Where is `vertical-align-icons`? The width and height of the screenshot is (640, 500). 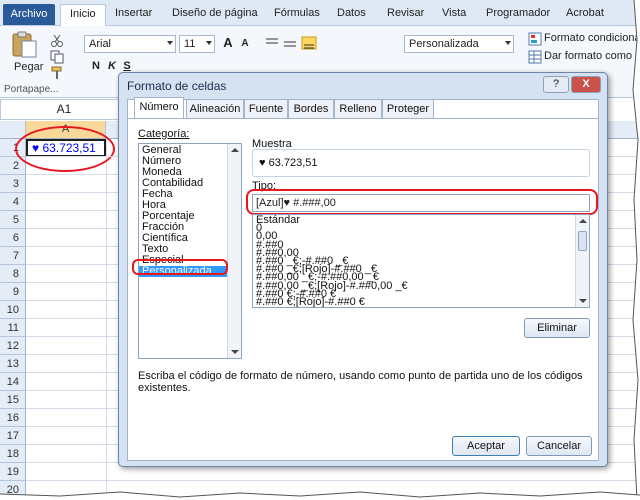 vertical-align-icons is located at coordinates (294, 43).